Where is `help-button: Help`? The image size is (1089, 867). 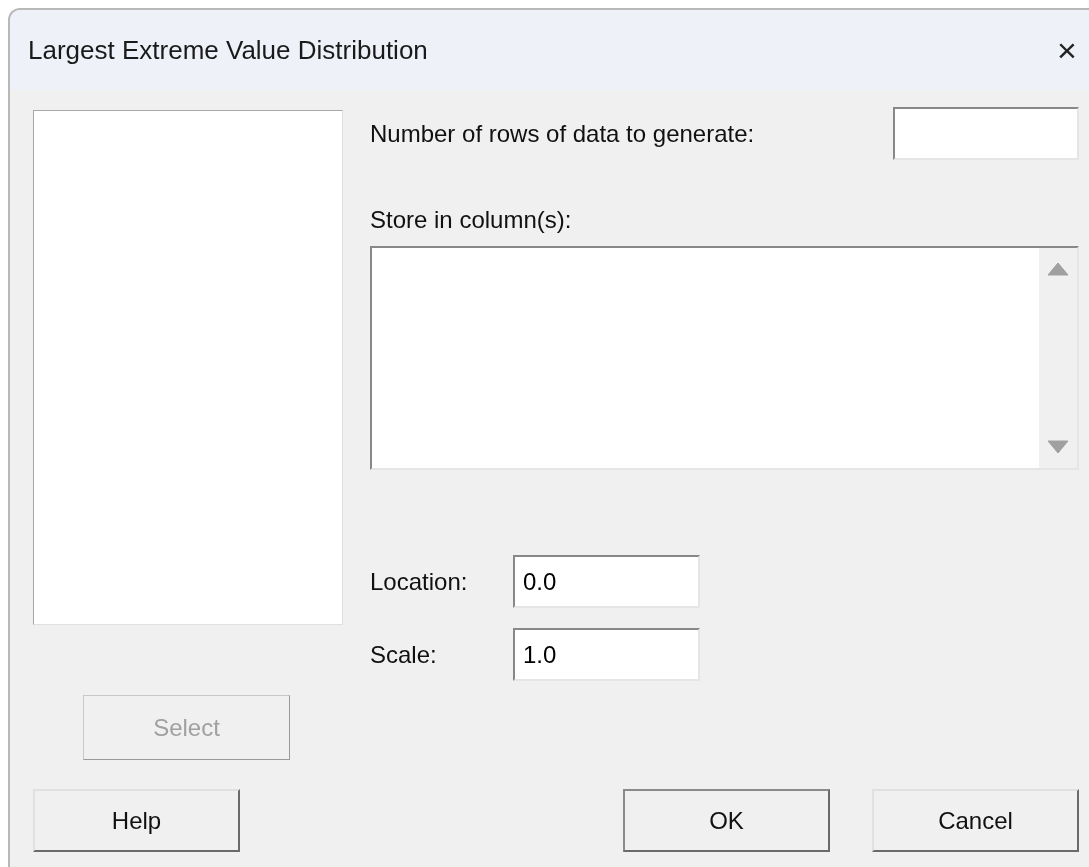 help-button: Help is located at coordinates (136, 820).